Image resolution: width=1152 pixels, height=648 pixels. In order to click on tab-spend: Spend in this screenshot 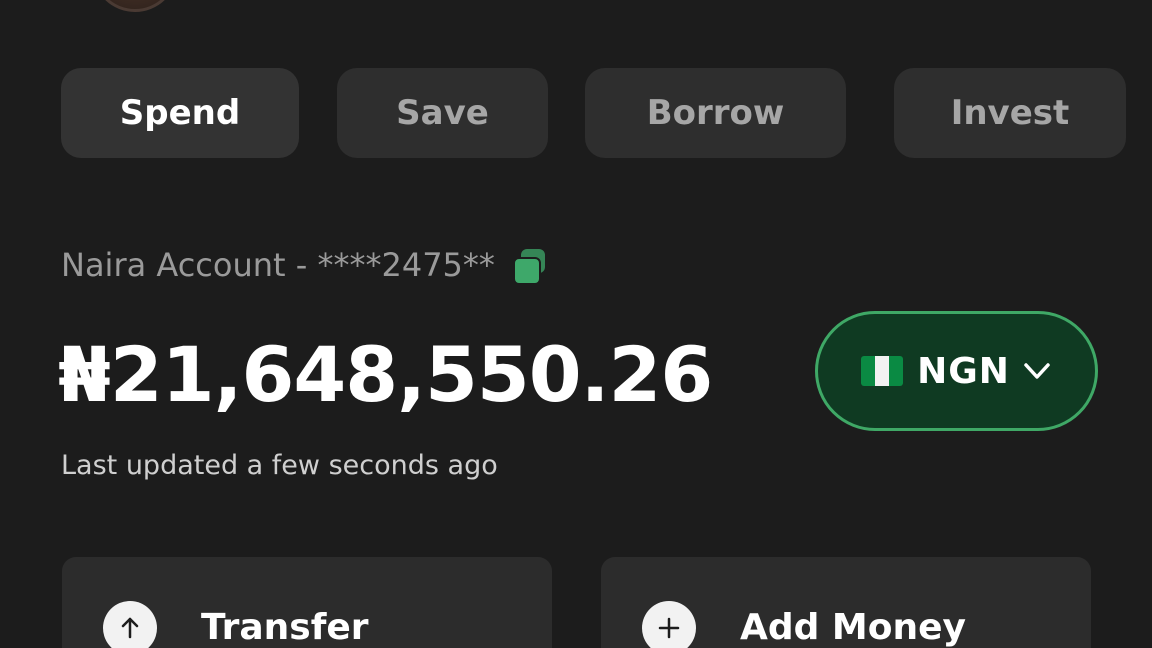, I will do `click(180, 113)`.